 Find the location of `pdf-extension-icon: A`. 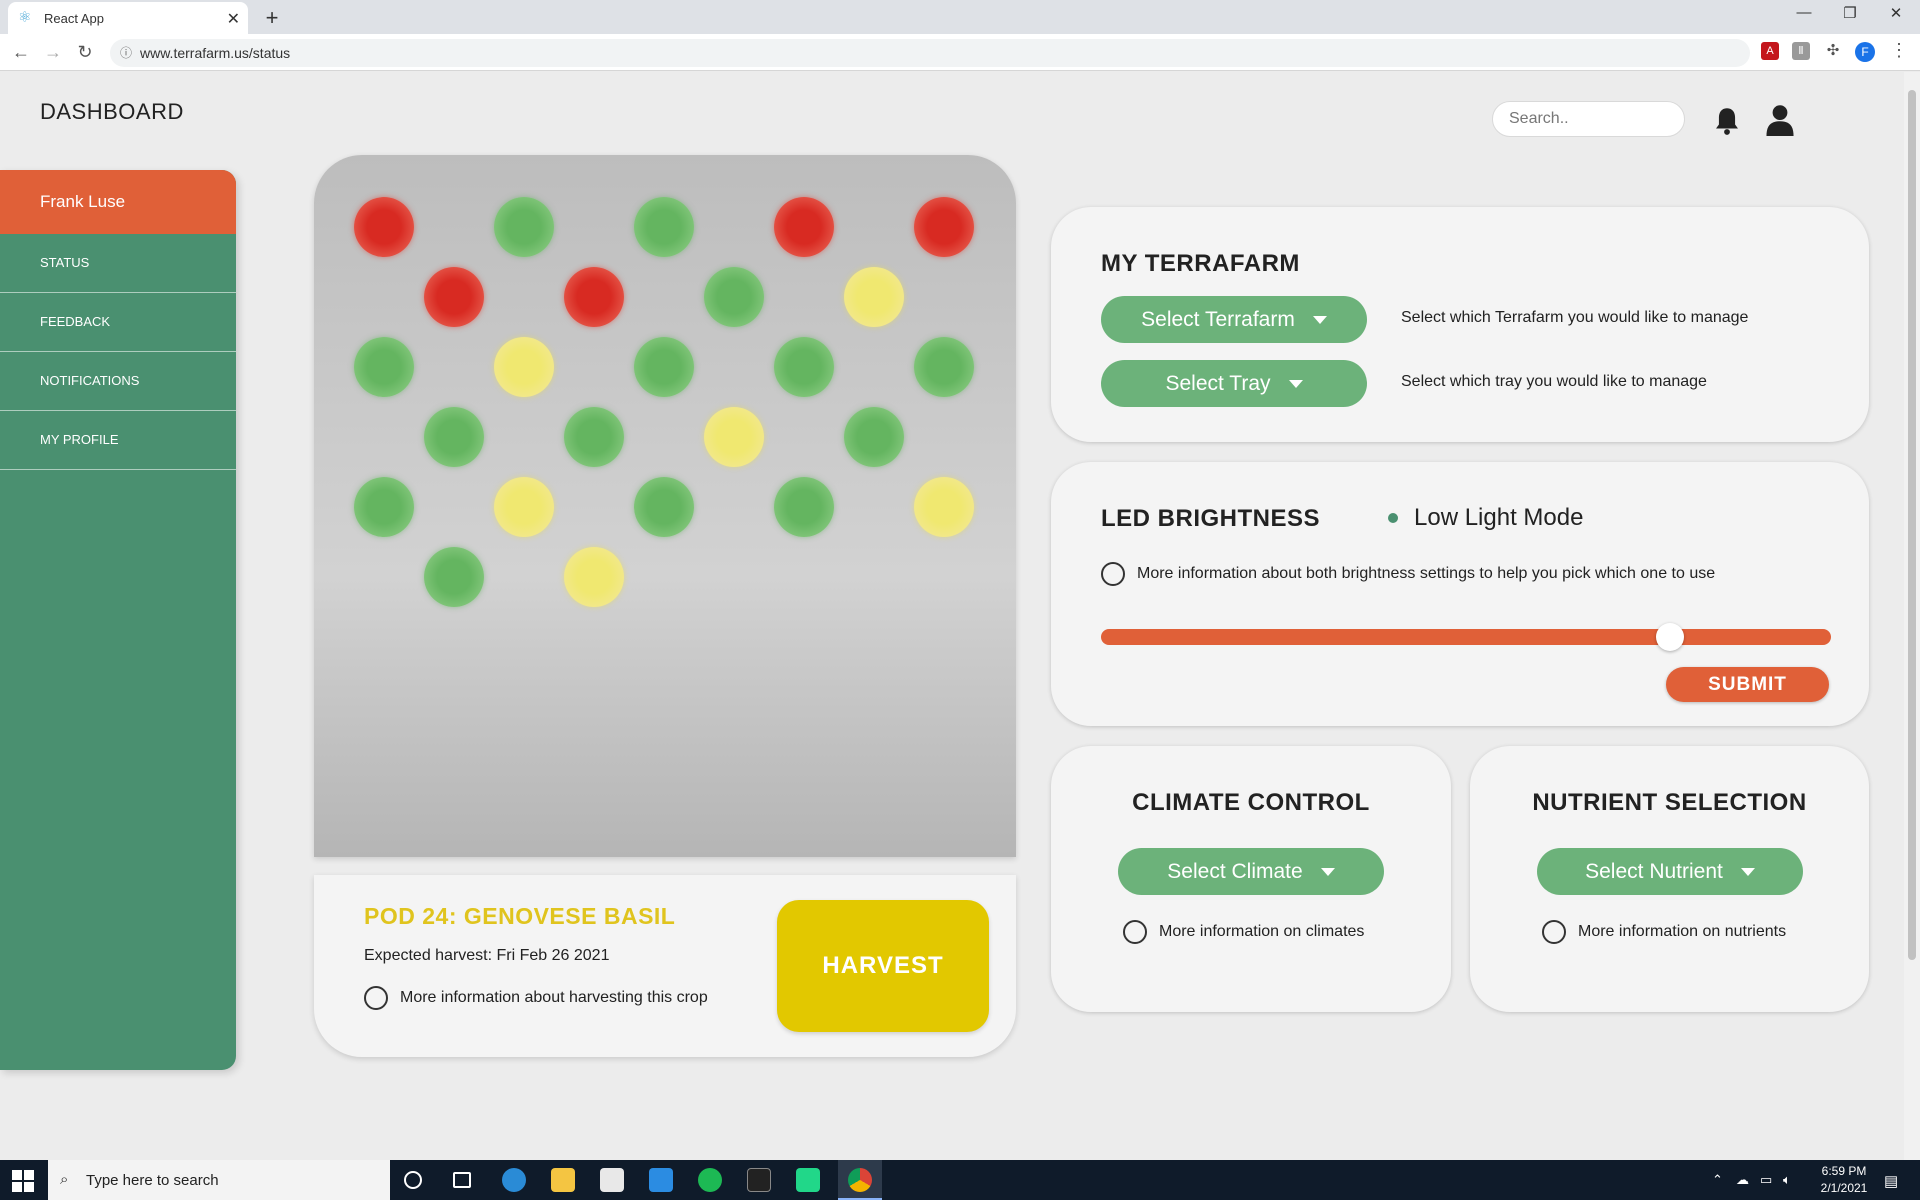

pdf-extension-icon: A is located at coordinates (1770, 51).